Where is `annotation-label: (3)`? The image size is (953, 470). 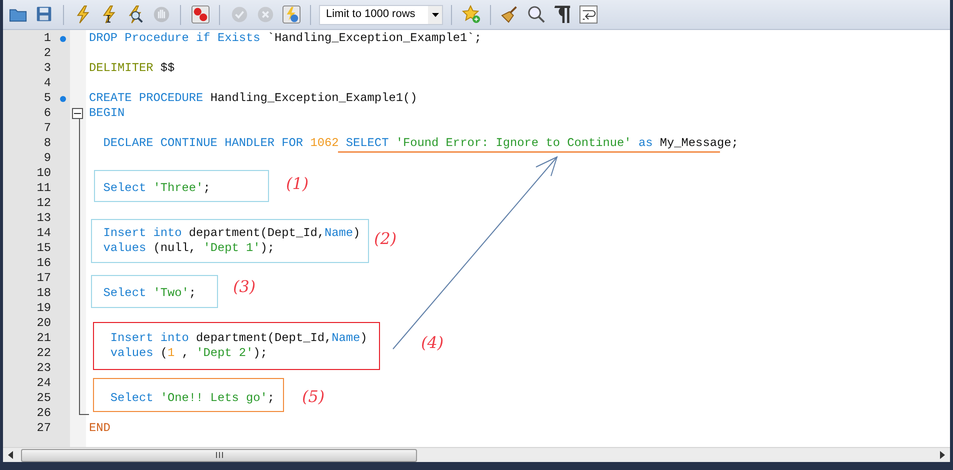
annotation-label: (3) is located at coordinates (244, 287).